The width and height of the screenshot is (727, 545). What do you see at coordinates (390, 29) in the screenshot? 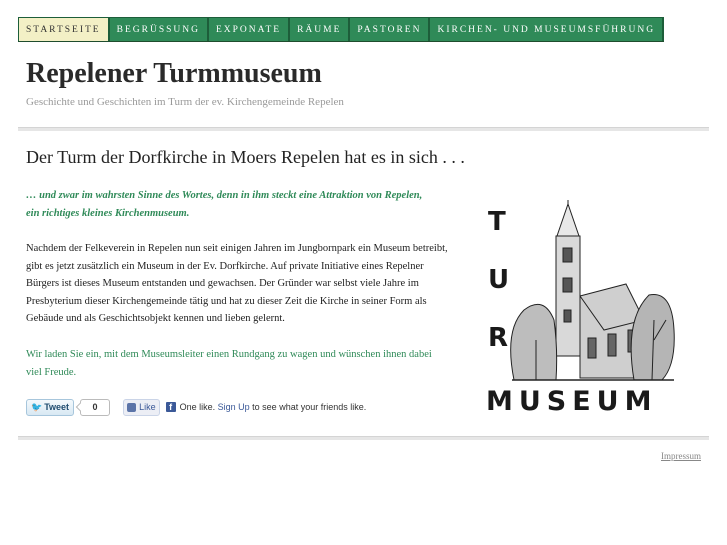
I see `nav-item-pastoren: PASTOREN` at bounding box center [390, 29].